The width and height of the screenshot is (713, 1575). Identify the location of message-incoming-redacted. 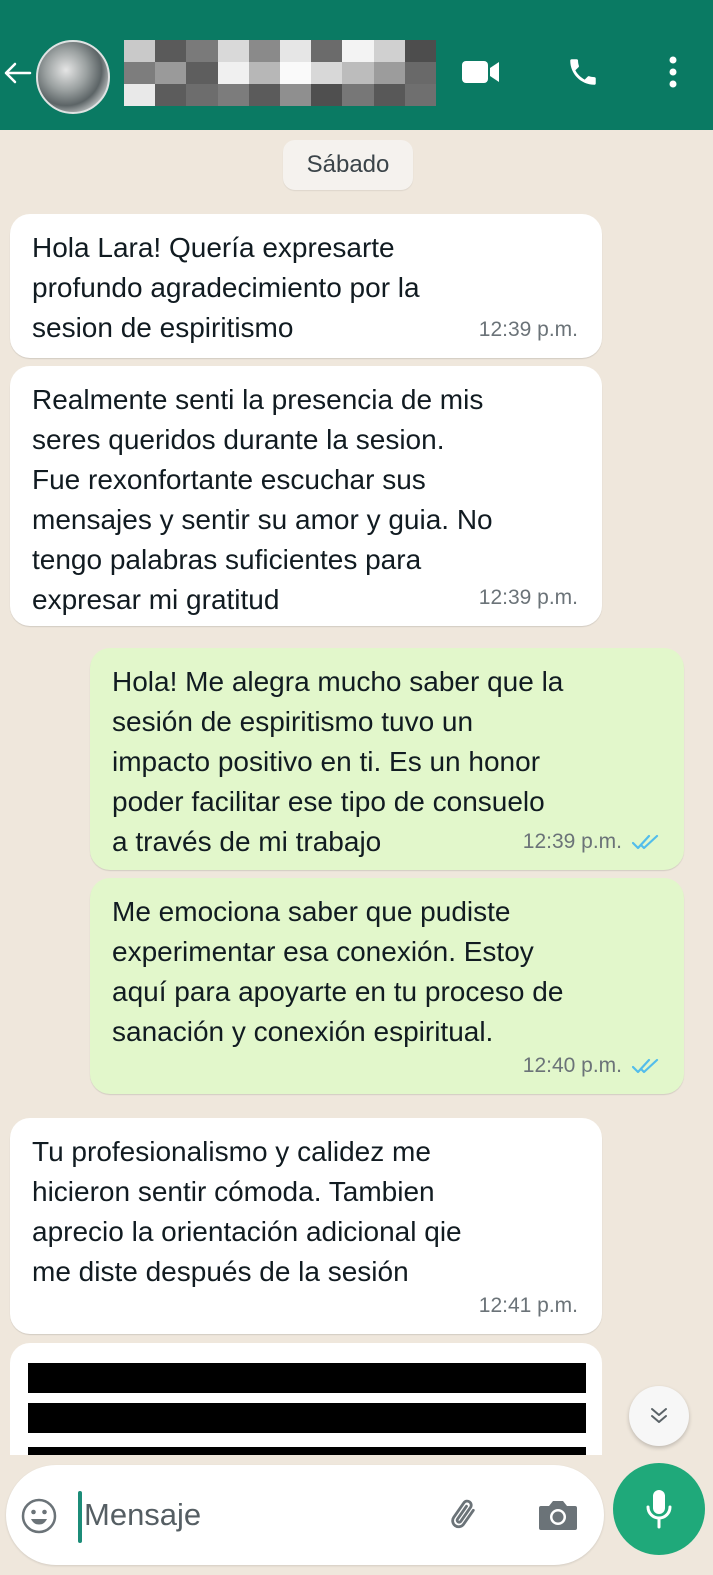
(306, 1399).